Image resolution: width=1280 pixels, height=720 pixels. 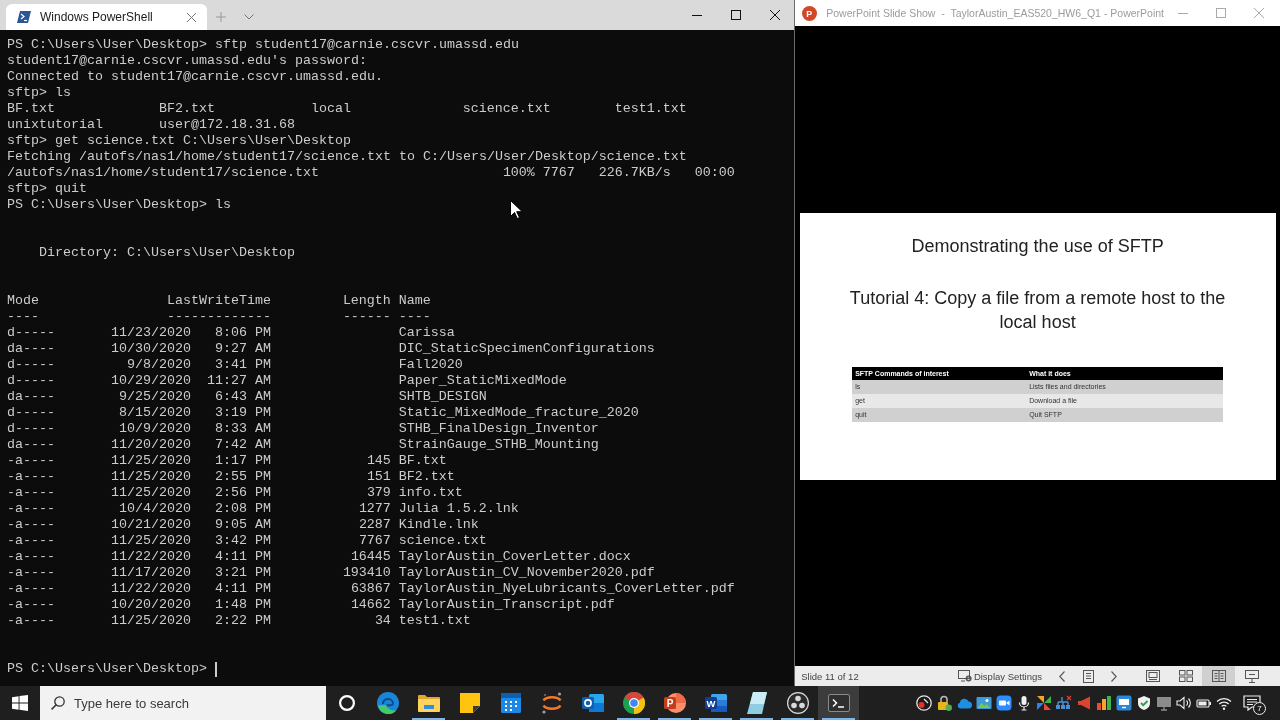 I want to click on search-field: Type here to search, so click(x=200, y=703).